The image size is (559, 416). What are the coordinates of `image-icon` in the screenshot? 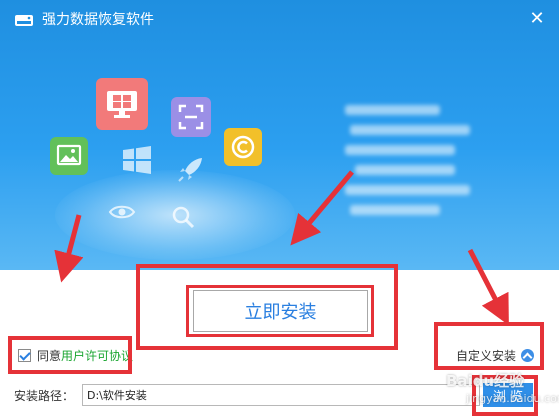 It's located at (69, 156).